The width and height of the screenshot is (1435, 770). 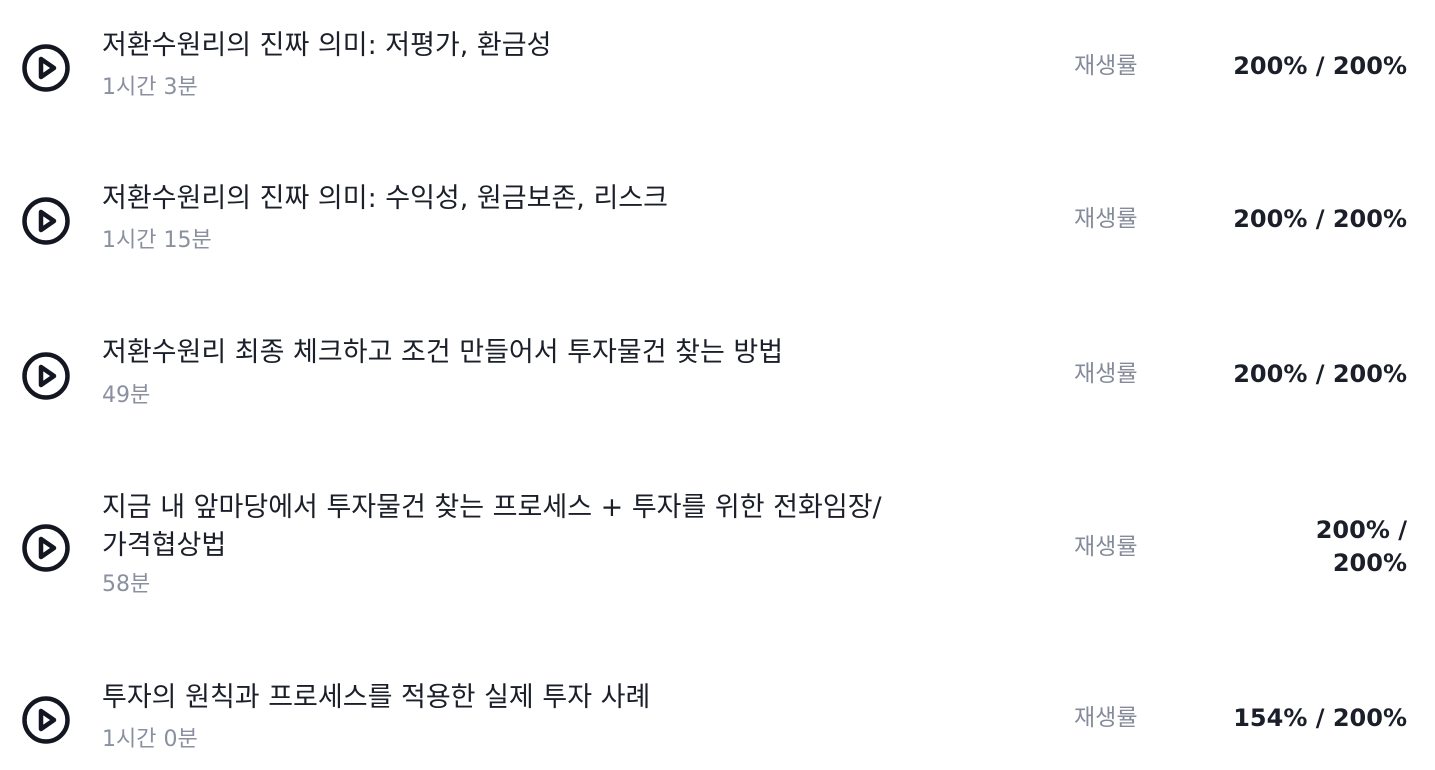 I want to click on progress-value-line-2: 200%, so click(x=1369, y=563).